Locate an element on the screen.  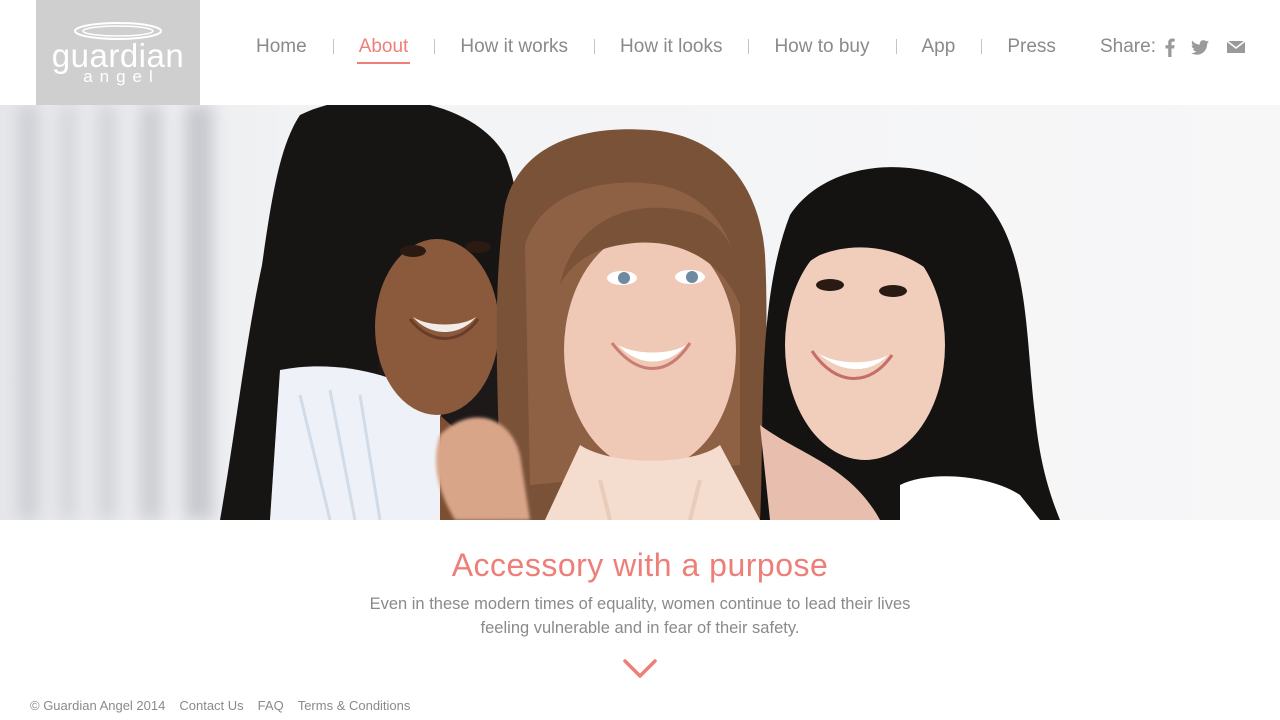
nav-item-app: App is located at coordinates (938, 47).